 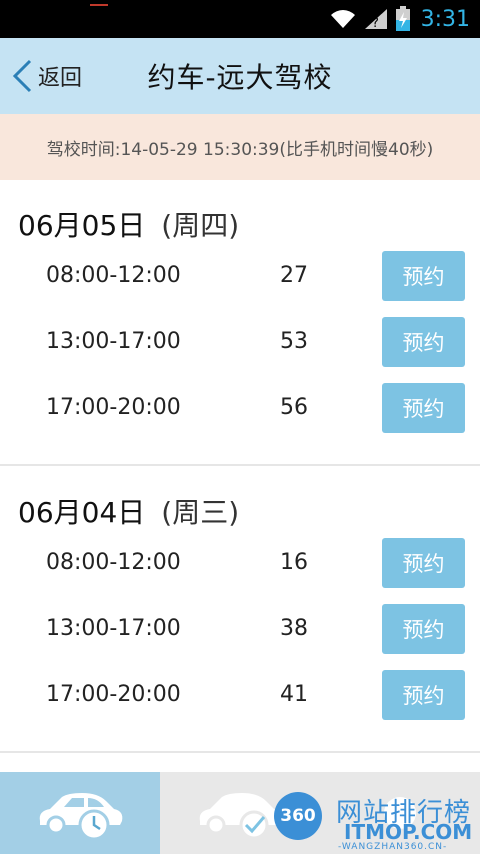 What do you see at coordinates (22, 76) in the screenshot?
I see `chevron-left-icon` at bounding box center [22, 76].